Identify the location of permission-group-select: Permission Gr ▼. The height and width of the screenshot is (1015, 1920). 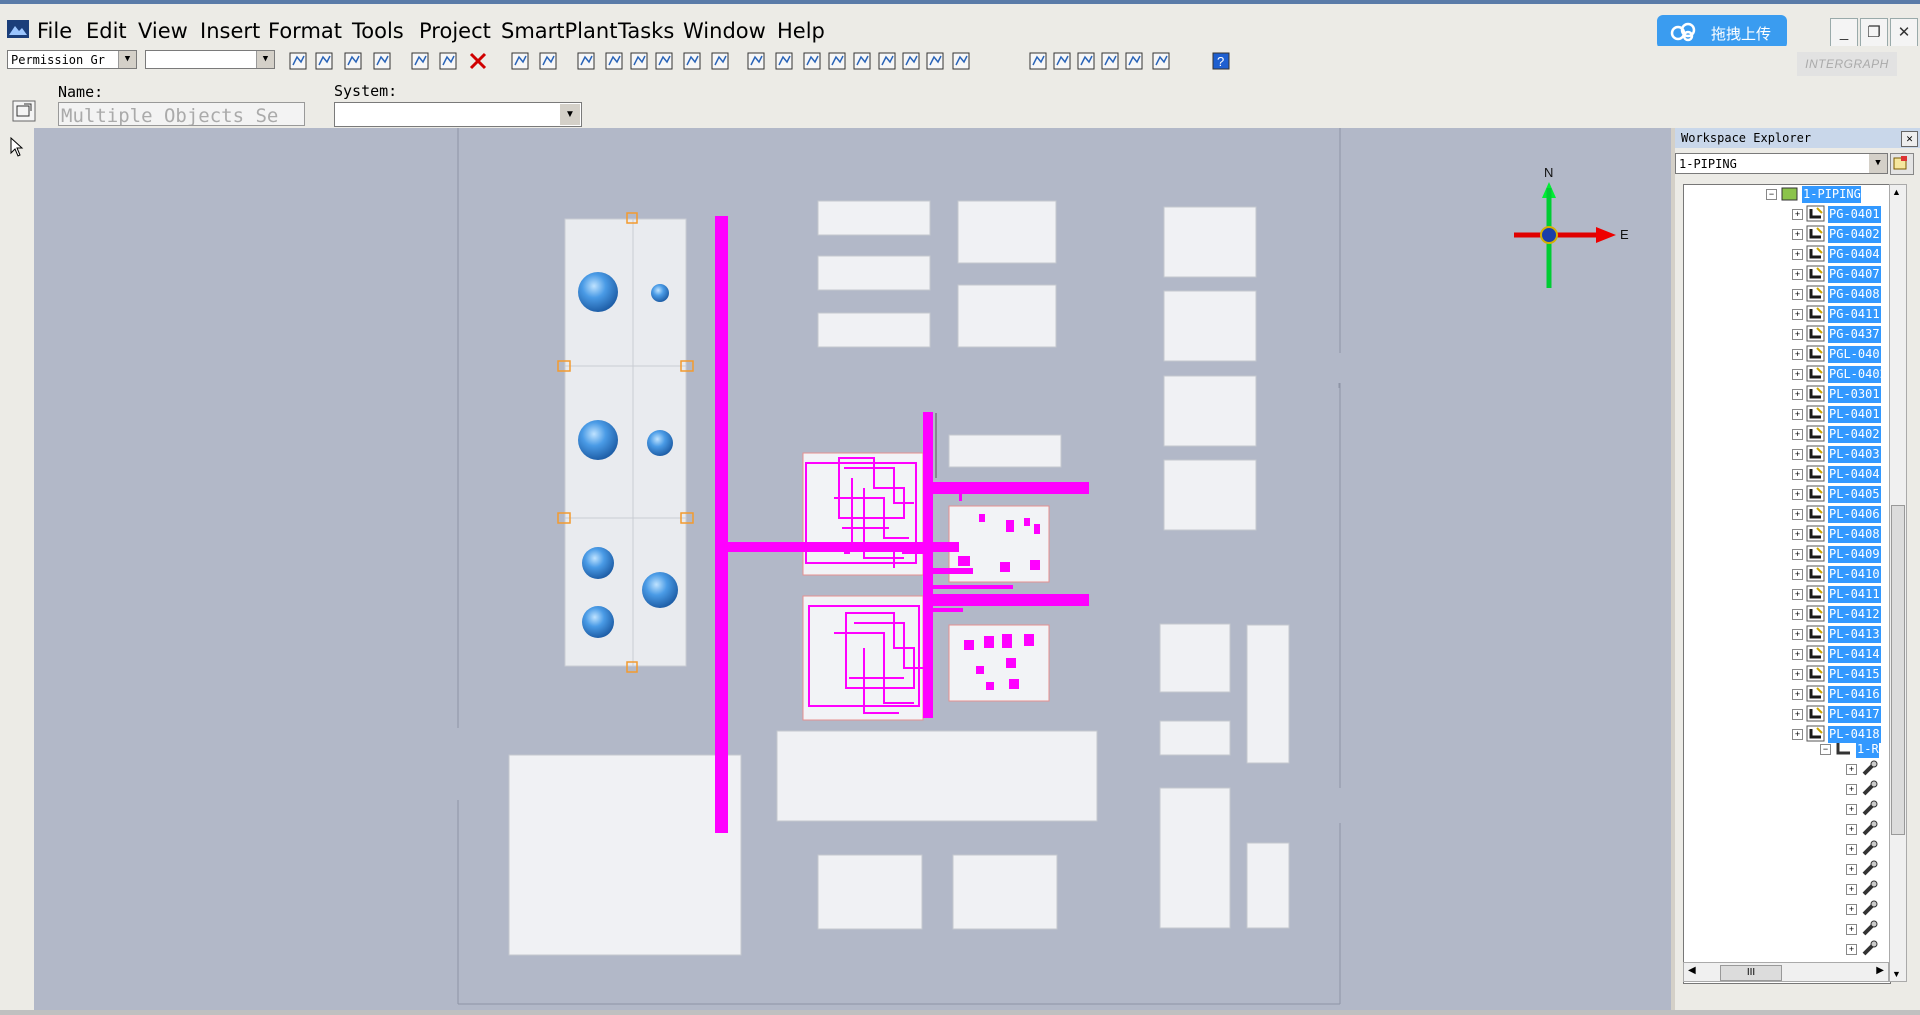
(72, 59).